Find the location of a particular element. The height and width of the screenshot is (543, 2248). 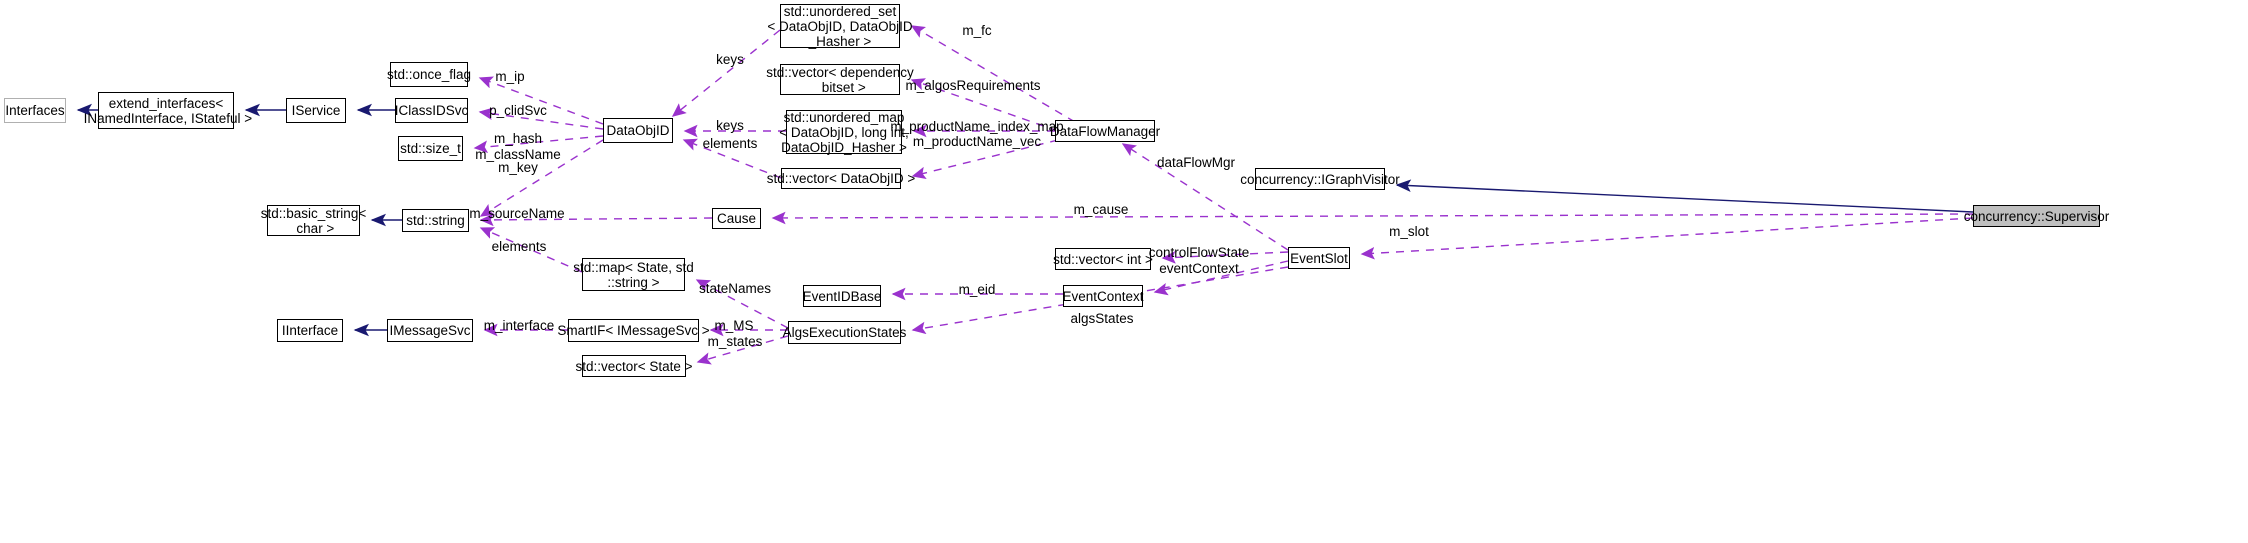

node-concurrency-supervisor: concurrency::Supervisor is located at coordinates (2036, 216).